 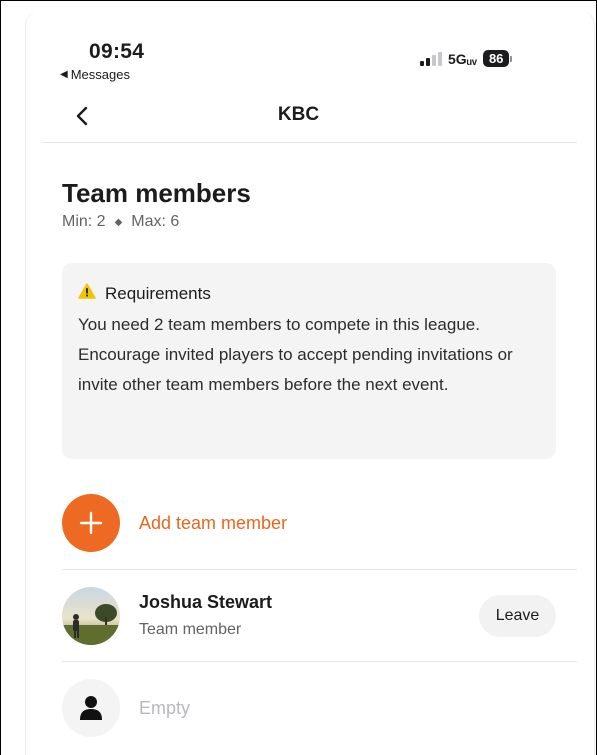 What do you see at coordinates (298, 114) in the screenshot?
I see `page-title: KBC` at bounding box center [298, 114].